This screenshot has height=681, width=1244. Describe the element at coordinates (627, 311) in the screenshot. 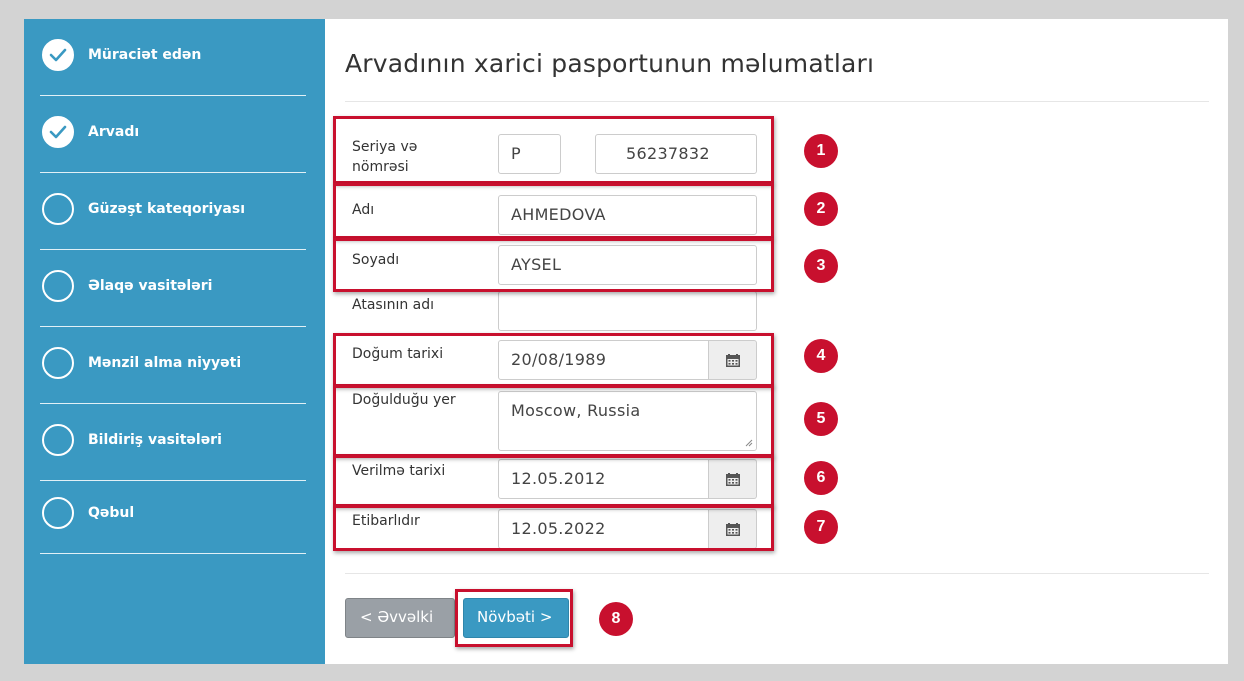

I see `patronymic-input` at that location.